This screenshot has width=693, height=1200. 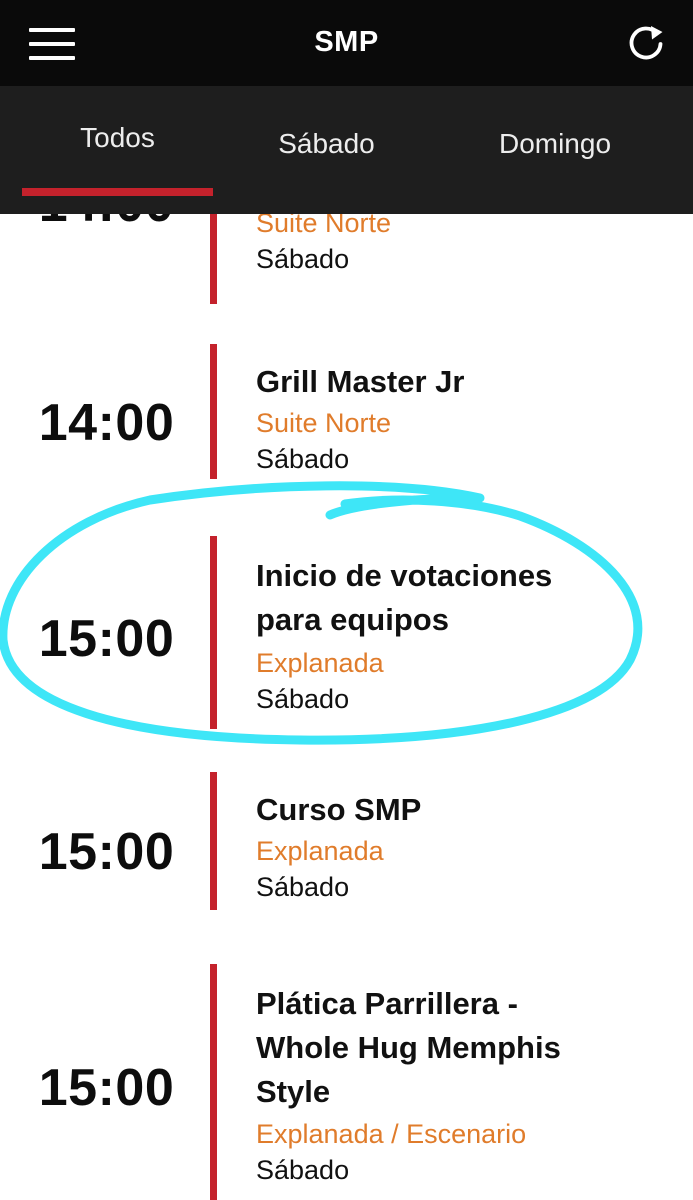 What do you see at coordinates (404, 575) in the screenshot?
I see `event-title-line: Inicio de votaciones` at bounding box center [404, 575].